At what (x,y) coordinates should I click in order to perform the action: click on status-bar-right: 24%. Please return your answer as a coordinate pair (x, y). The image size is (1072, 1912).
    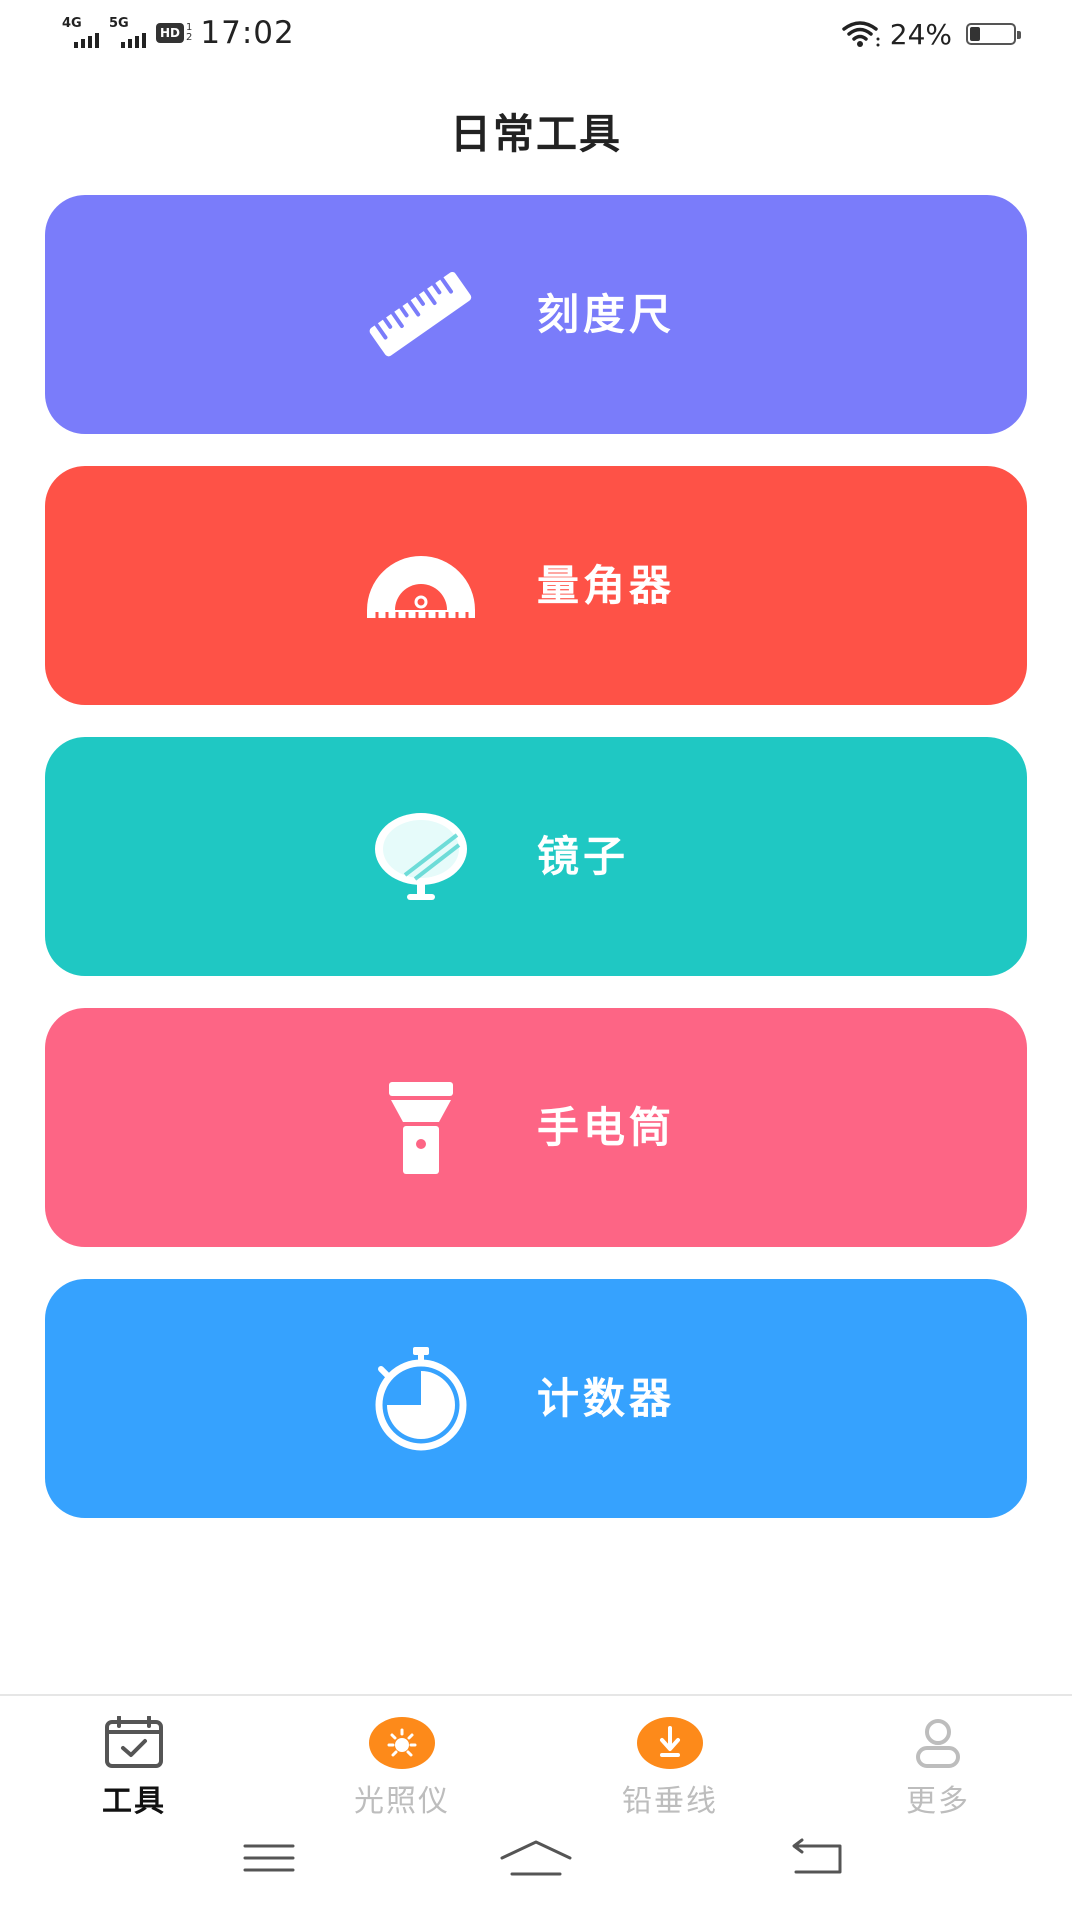
    Looking at the image, I should click on (930, 34).